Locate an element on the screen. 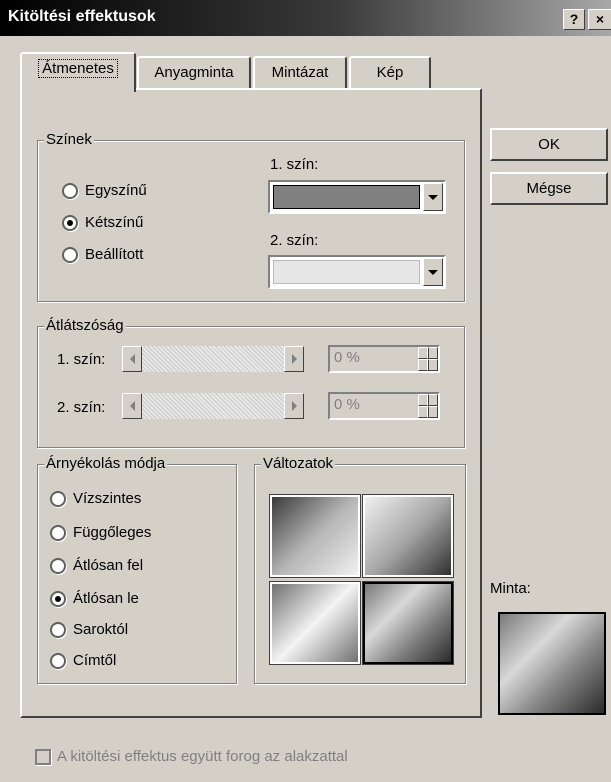 This screenshot has height=782, width=611. window-title: Kitöltési effektusok is located at coordinates (82, 16).